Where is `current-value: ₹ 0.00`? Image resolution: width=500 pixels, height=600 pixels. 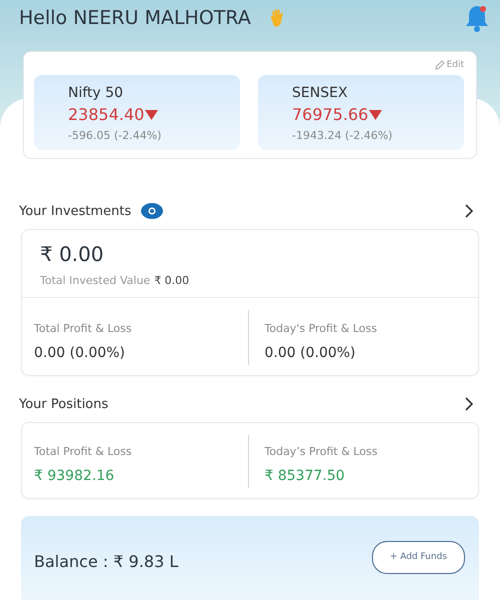
current-value: ₹ 0.00 is located at coordinates (72, 254).